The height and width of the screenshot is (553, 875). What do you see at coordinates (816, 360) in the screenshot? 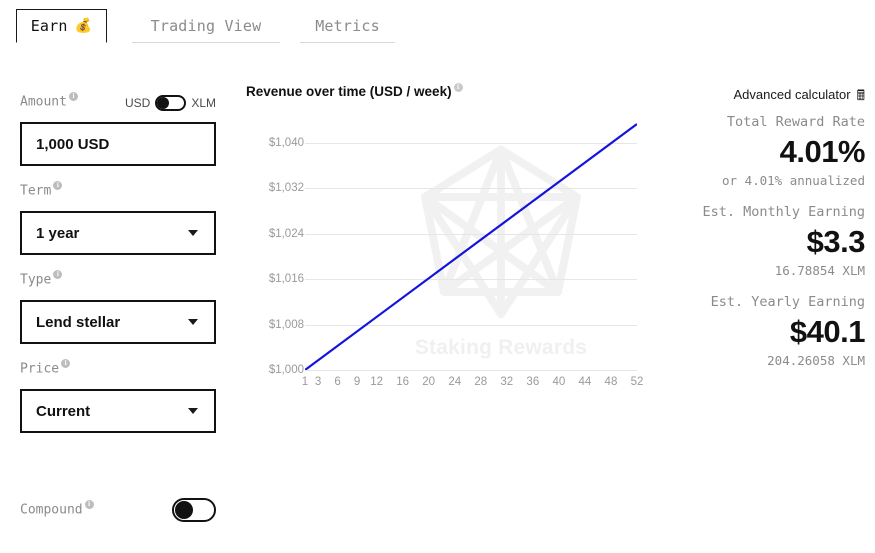
I see `metric-sub: 204.26058 XLM` at bounding box center [816, 360].